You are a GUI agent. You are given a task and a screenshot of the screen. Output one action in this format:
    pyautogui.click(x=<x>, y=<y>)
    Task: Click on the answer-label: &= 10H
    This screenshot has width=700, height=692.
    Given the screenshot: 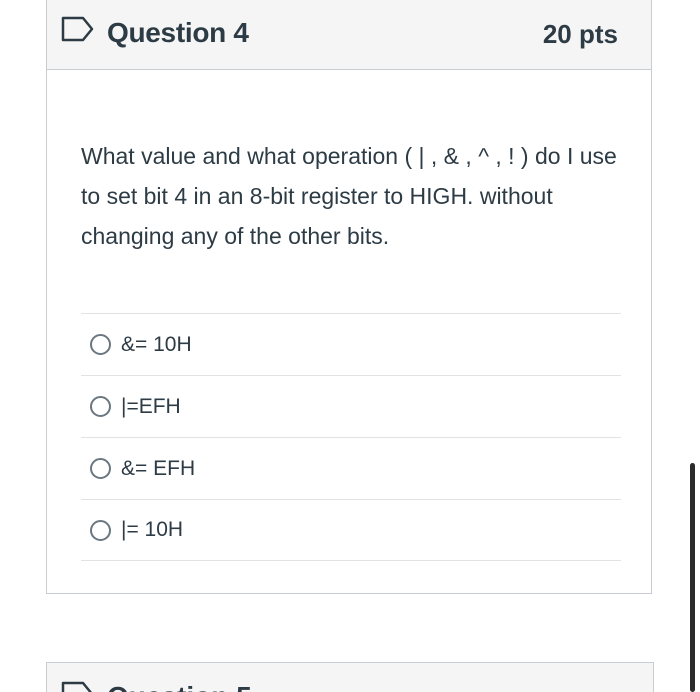 What is the action you would take?
    pyautogui.click(x=156, y=344)
    